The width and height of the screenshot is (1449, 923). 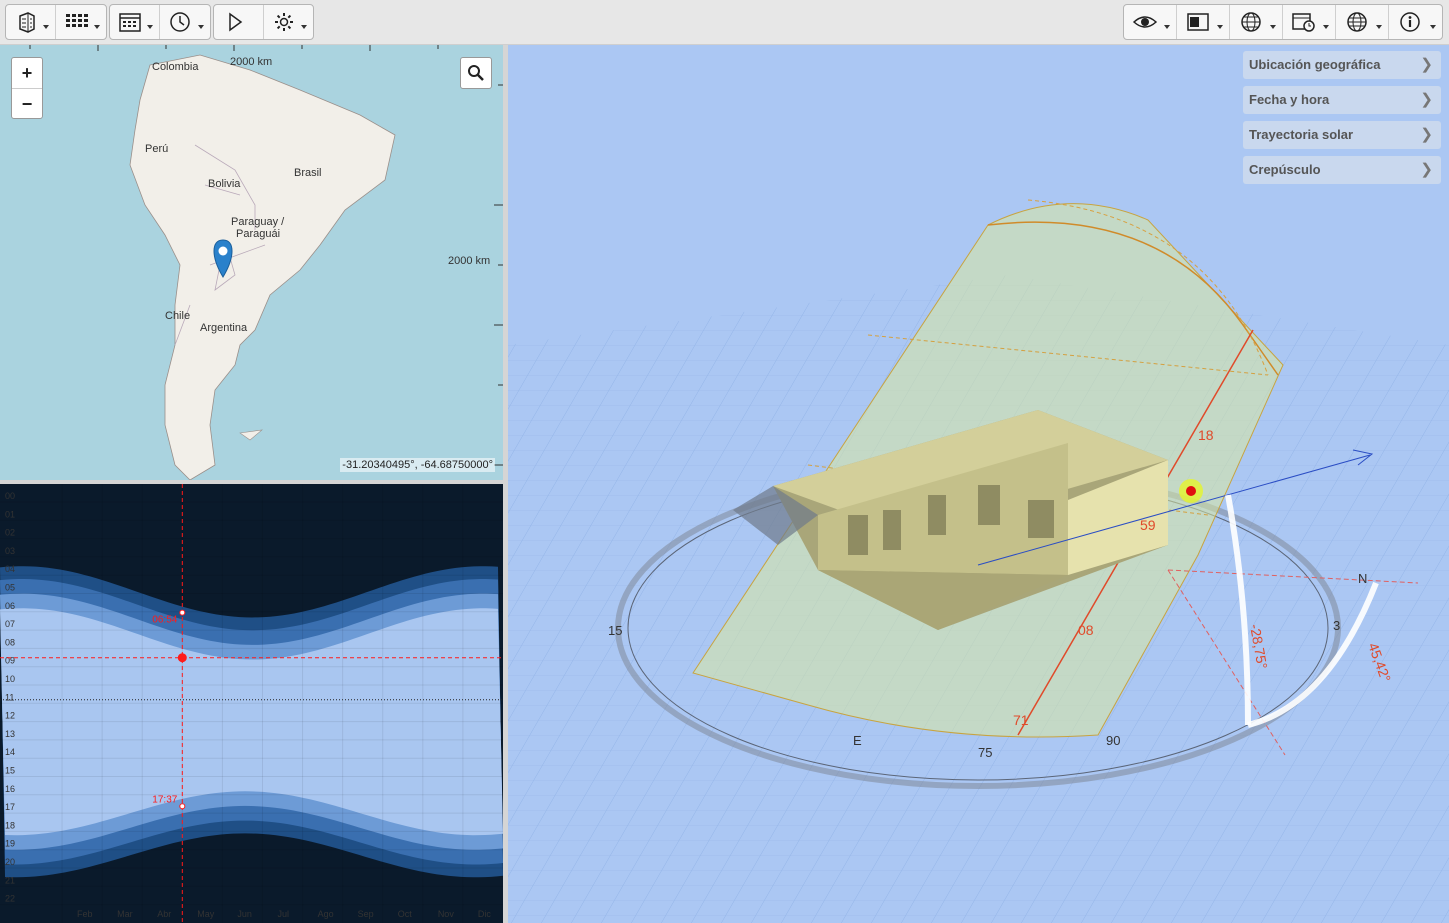 What do you see at coordinates (1410, 22) in the screenshot?
I see `info-icon` at bounding box center [1410, 22].